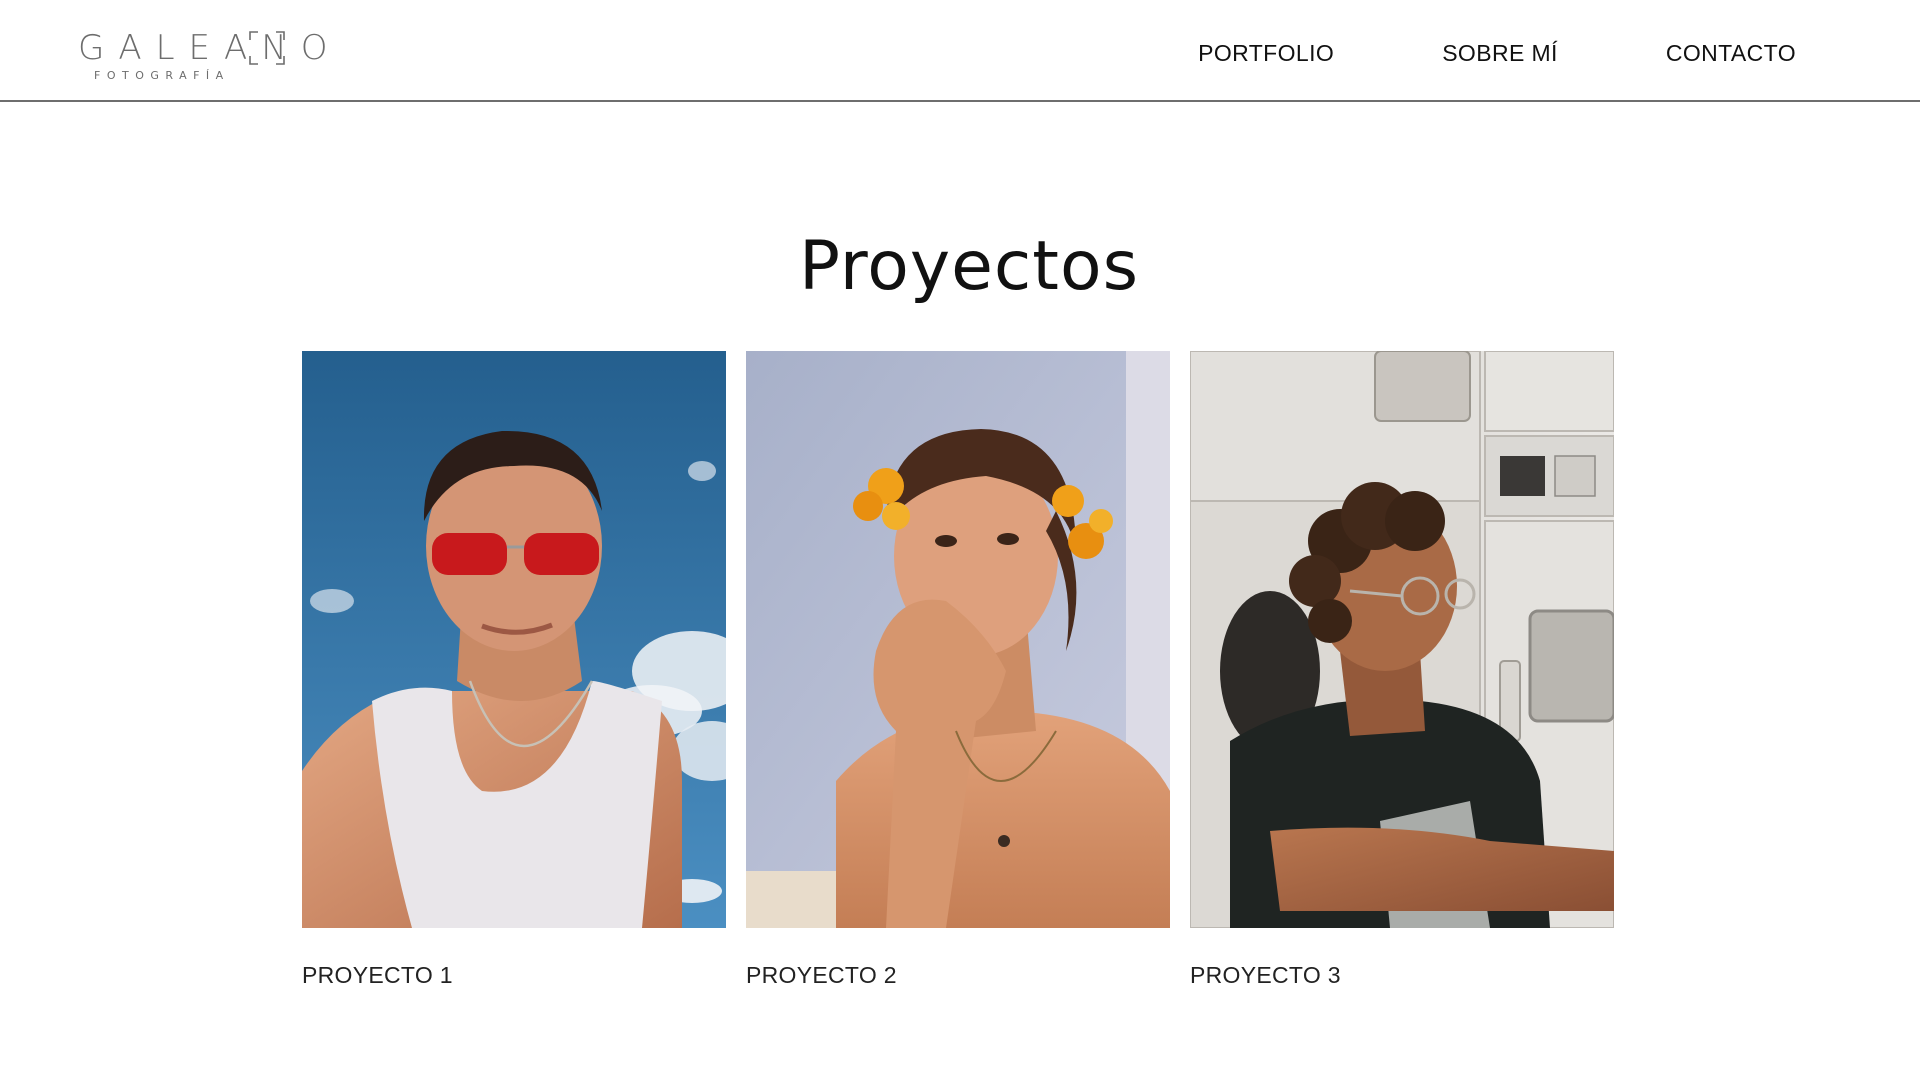  What do you see at coordinates (1266, 53) in the screenshot?
I see `nav-portfolio: PORTFOLIO` at bounding box center [1266, 53].